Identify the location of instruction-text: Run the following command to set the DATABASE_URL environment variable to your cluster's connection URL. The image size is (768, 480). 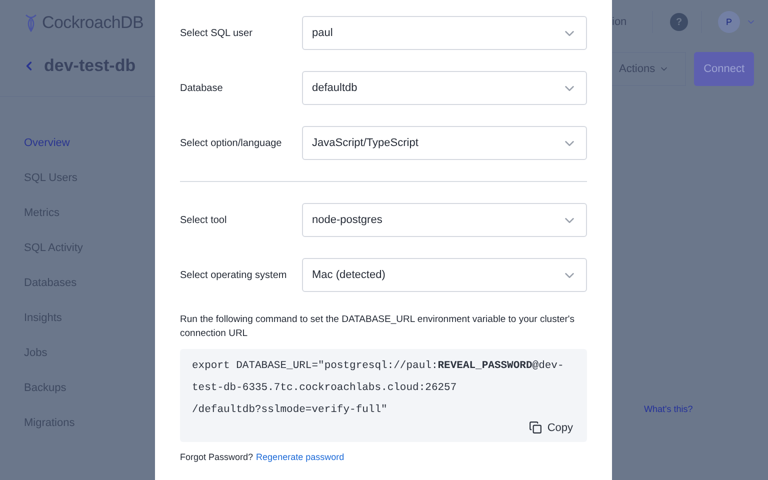
(378, 327).